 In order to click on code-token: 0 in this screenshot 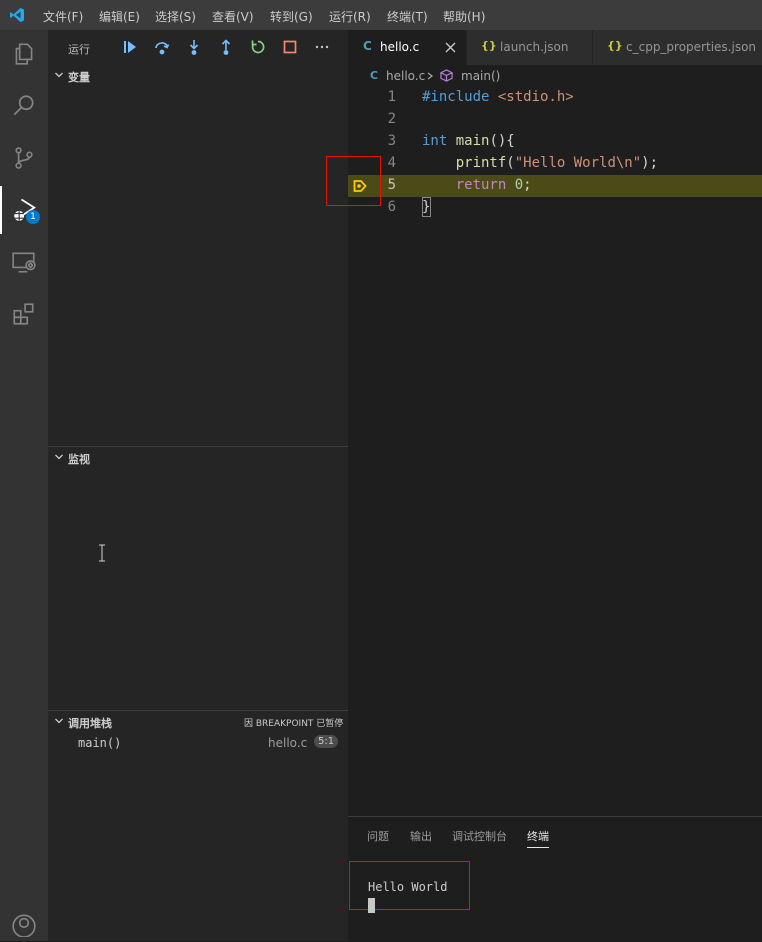, I will do `click(519, 185)`.